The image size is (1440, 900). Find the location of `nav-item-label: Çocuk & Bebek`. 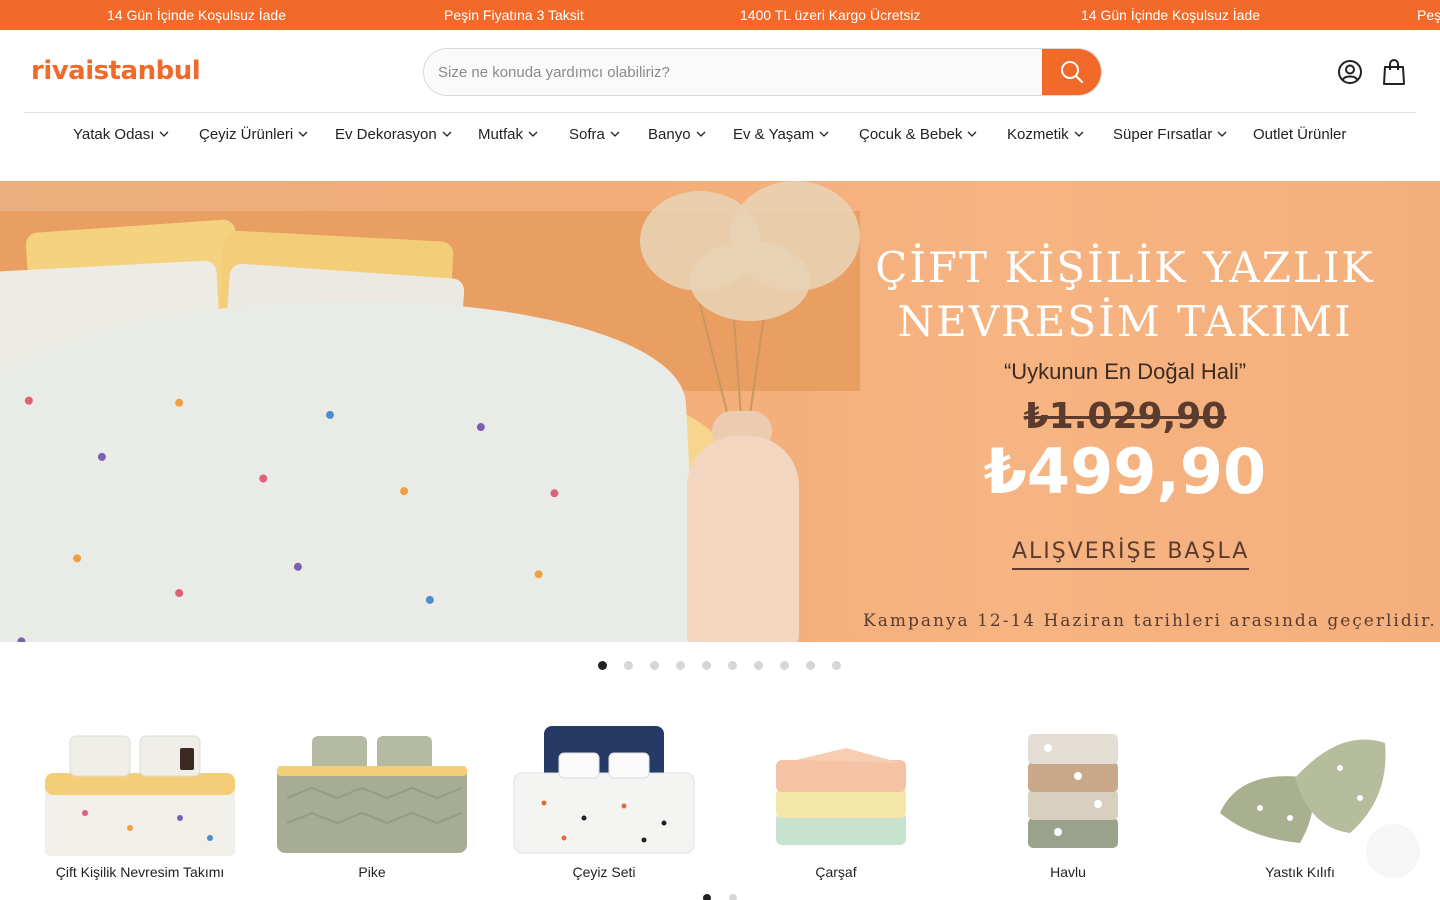

nav-item-label: Çocuk & Bebek is located at coordinates (911, 134).